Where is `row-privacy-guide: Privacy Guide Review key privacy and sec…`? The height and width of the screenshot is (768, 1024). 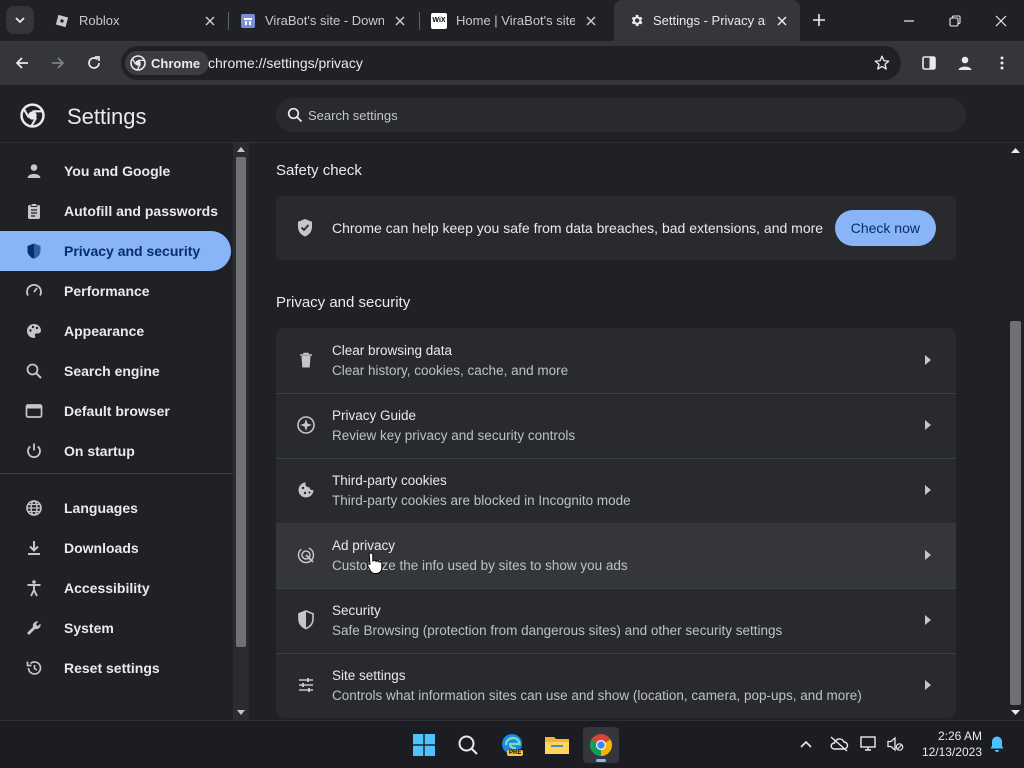 row-privacy-guide: Privacy Guide Review key privacy and sec… is located at coordinates (616, 425).